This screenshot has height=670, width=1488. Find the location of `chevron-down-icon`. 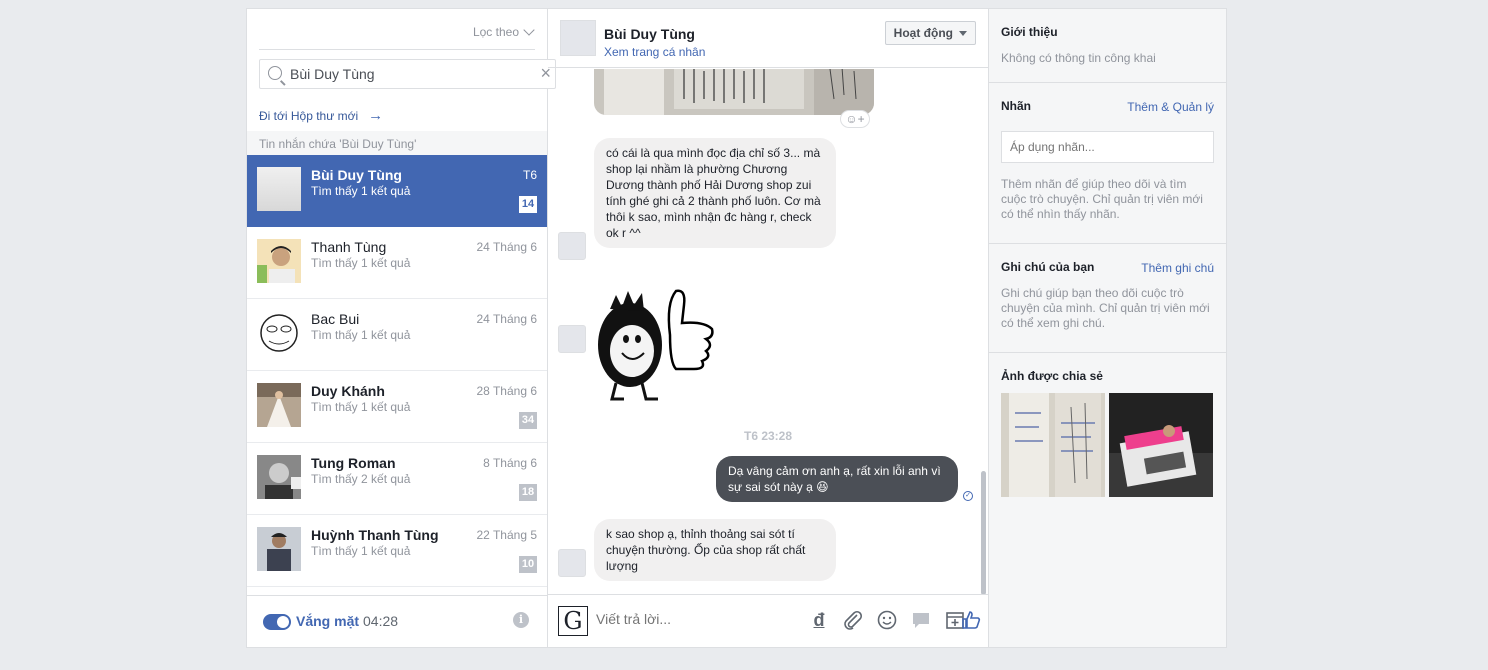

chevron-down-icon is located at coordinates (529, 30).